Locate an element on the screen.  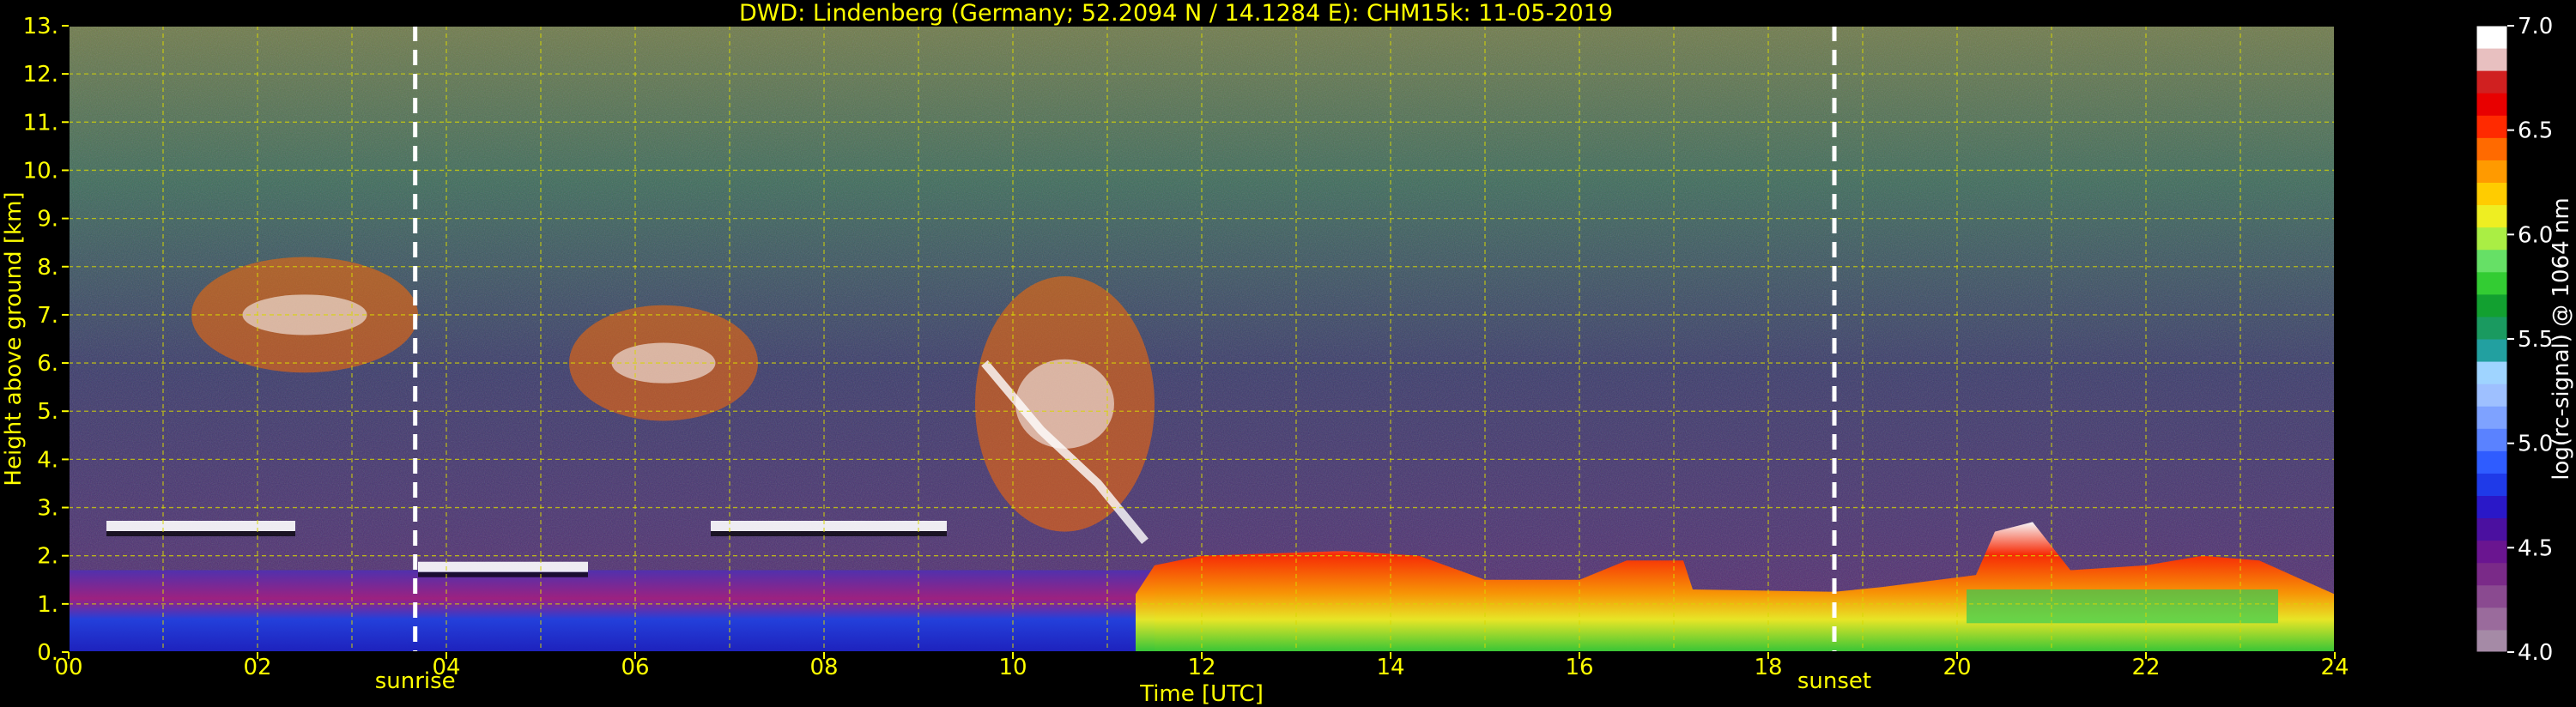
x-tick-label: 20 is located at coordinates (1957, 667).